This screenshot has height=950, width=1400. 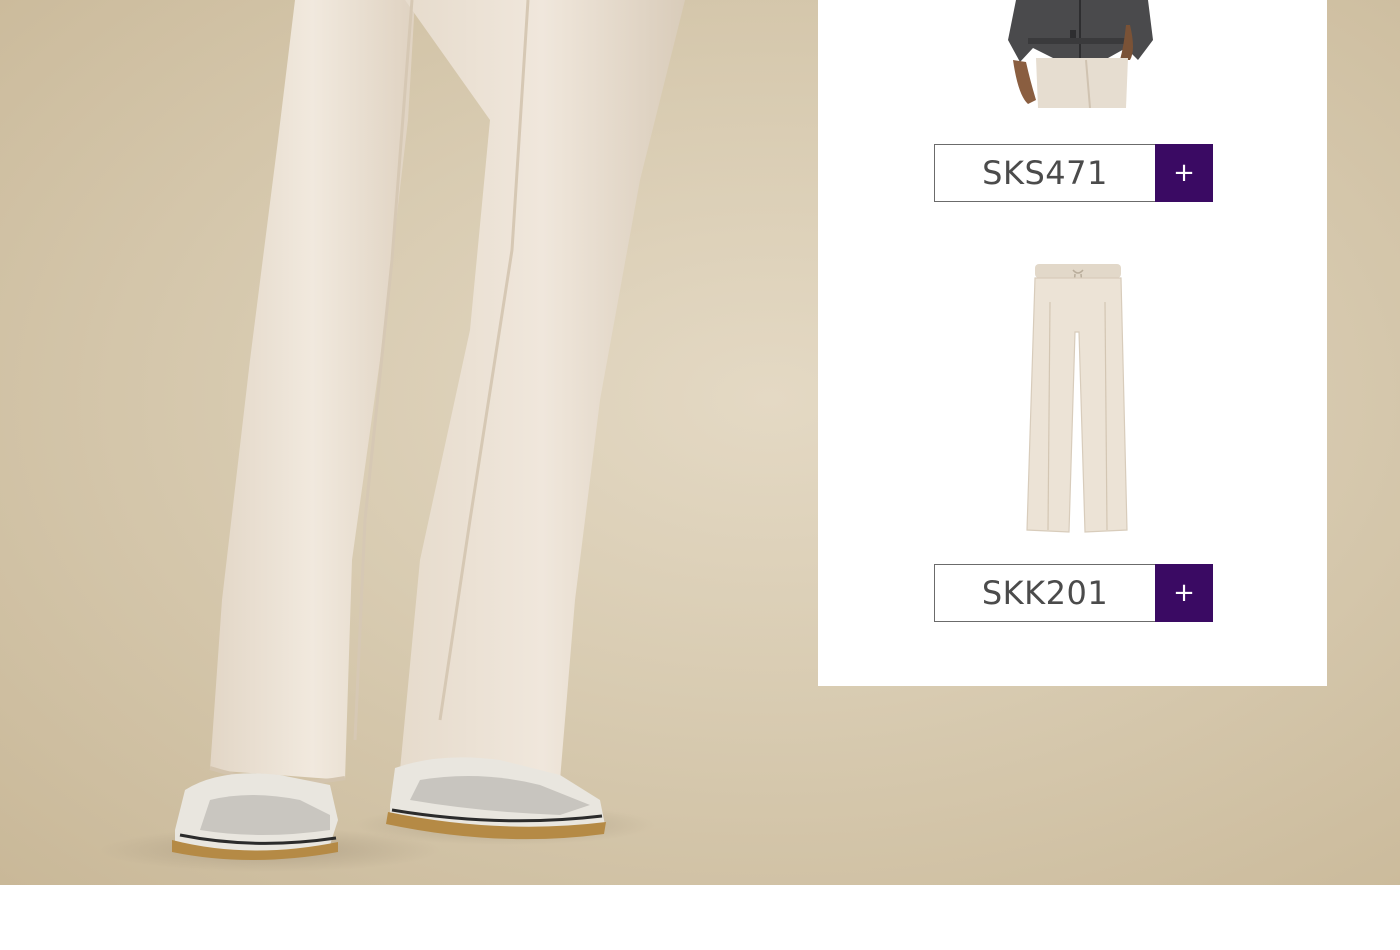 I want to click on jacket-outfit-icon, so click(x=1080, y=54).